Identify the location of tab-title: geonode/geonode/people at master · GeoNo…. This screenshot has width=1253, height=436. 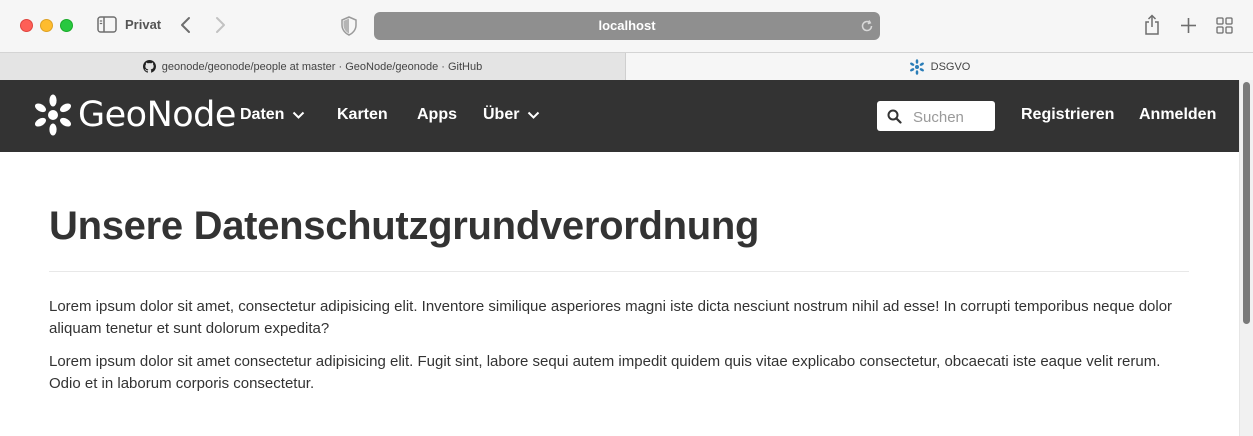
(322, 66).